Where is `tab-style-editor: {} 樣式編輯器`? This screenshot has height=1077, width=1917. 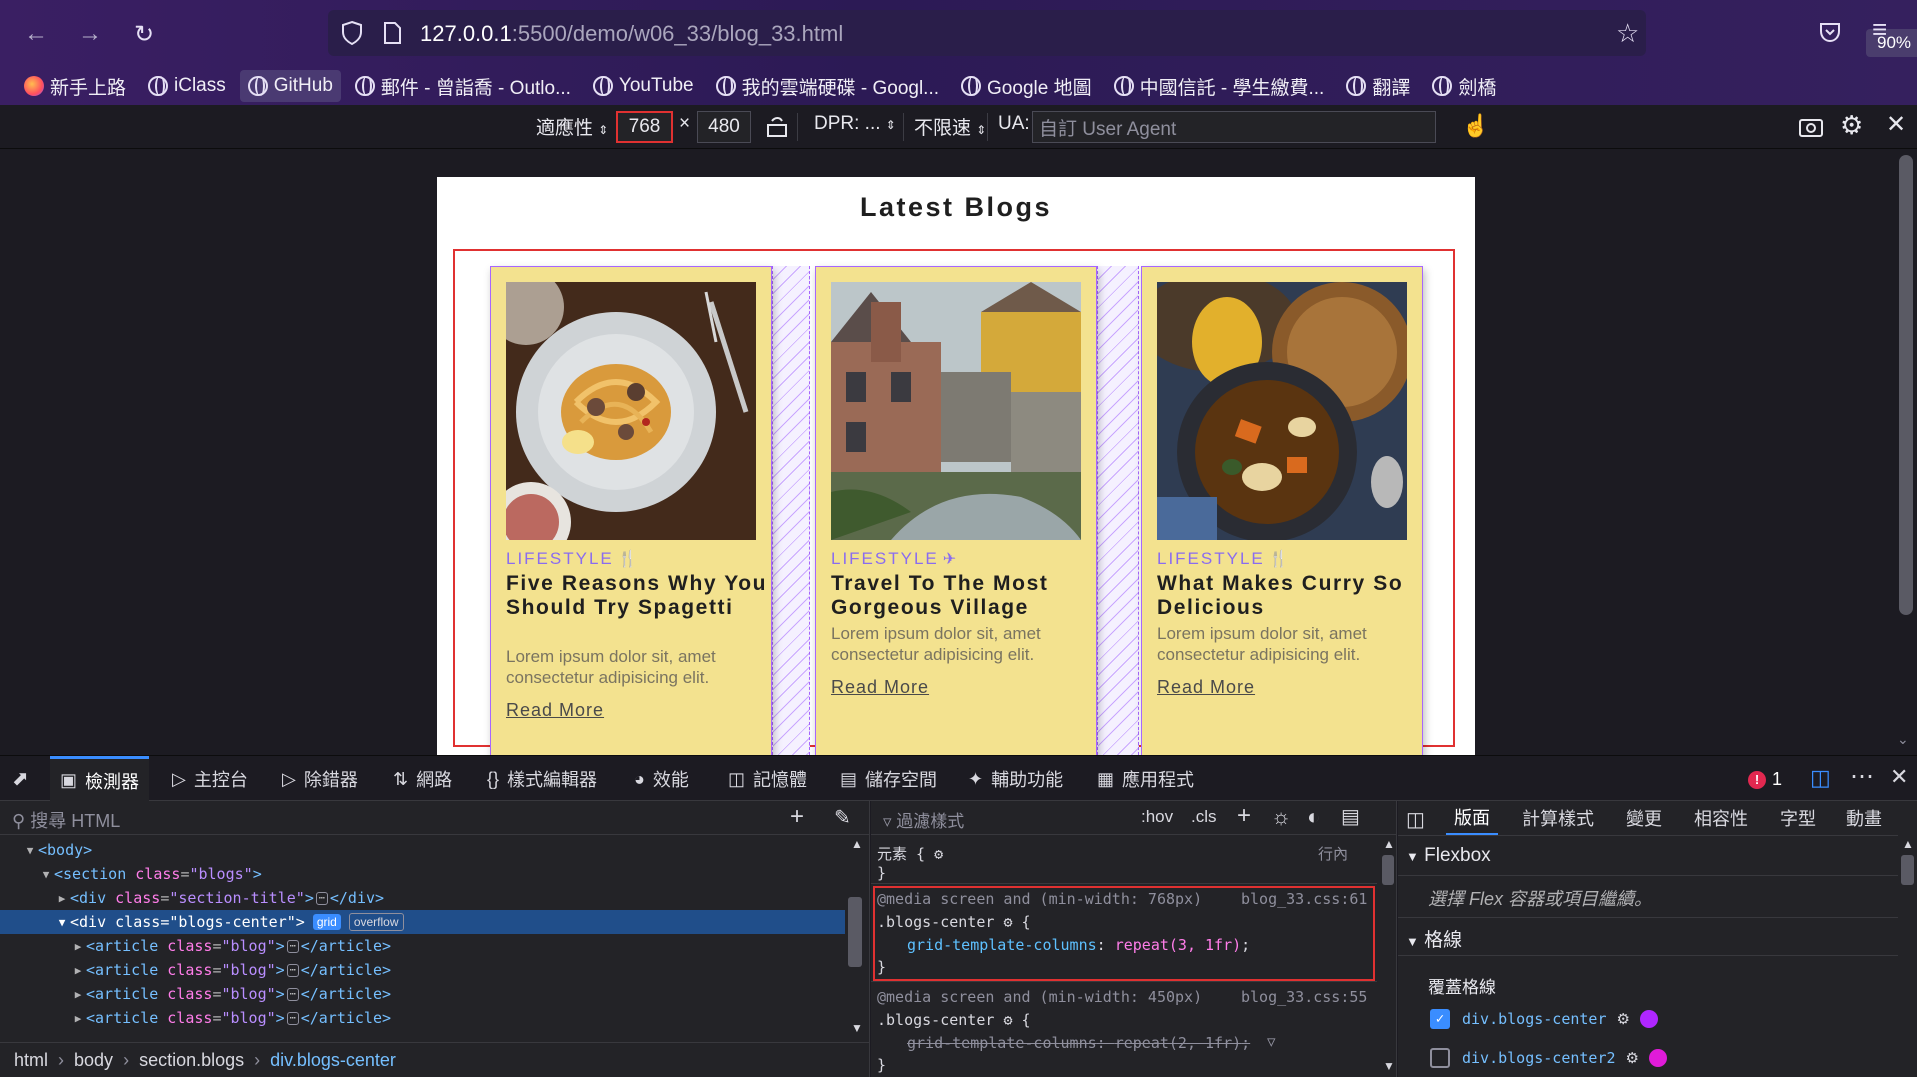
tab-style-editor: {} 樣式編輯器 is located at coordinates (542, 779).